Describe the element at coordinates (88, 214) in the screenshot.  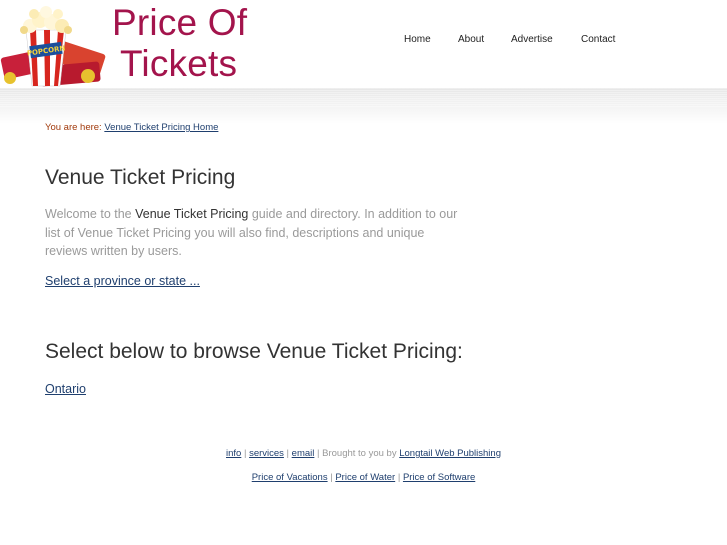
I see `intro-before: Welcome to the` at that location.